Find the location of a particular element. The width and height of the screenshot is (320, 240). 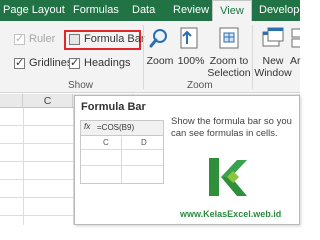

headings-label: Headings is located at coordinates (107, 63).